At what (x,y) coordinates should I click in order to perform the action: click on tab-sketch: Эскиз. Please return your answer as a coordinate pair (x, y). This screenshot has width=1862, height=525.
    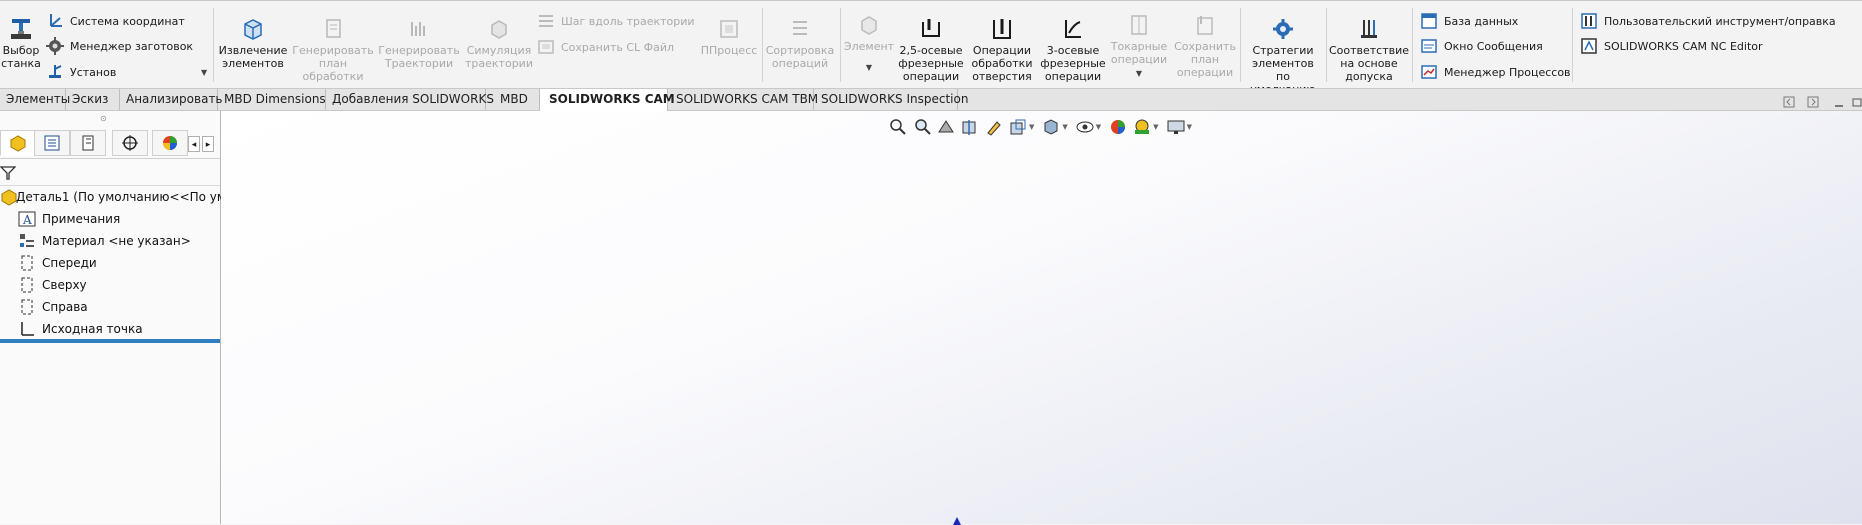
    Looking at the image, I should click on (93, 99).